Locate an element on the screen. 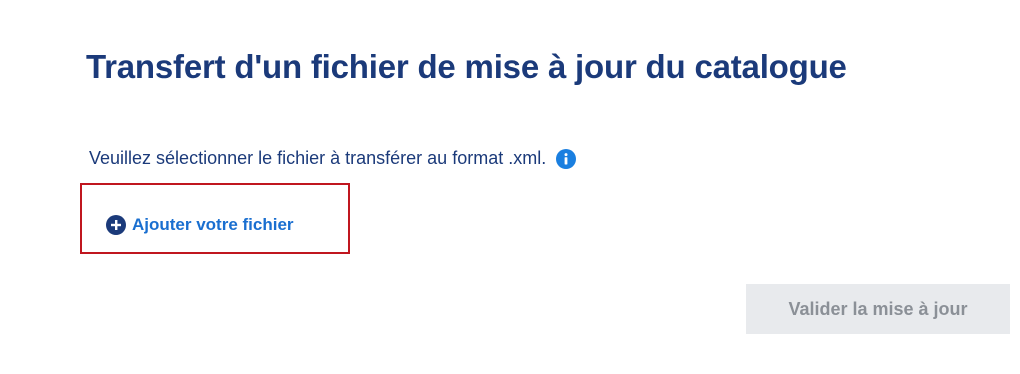 This screenshot has width=1020, height=374. info-glyph is located at coordinates (566, 159).